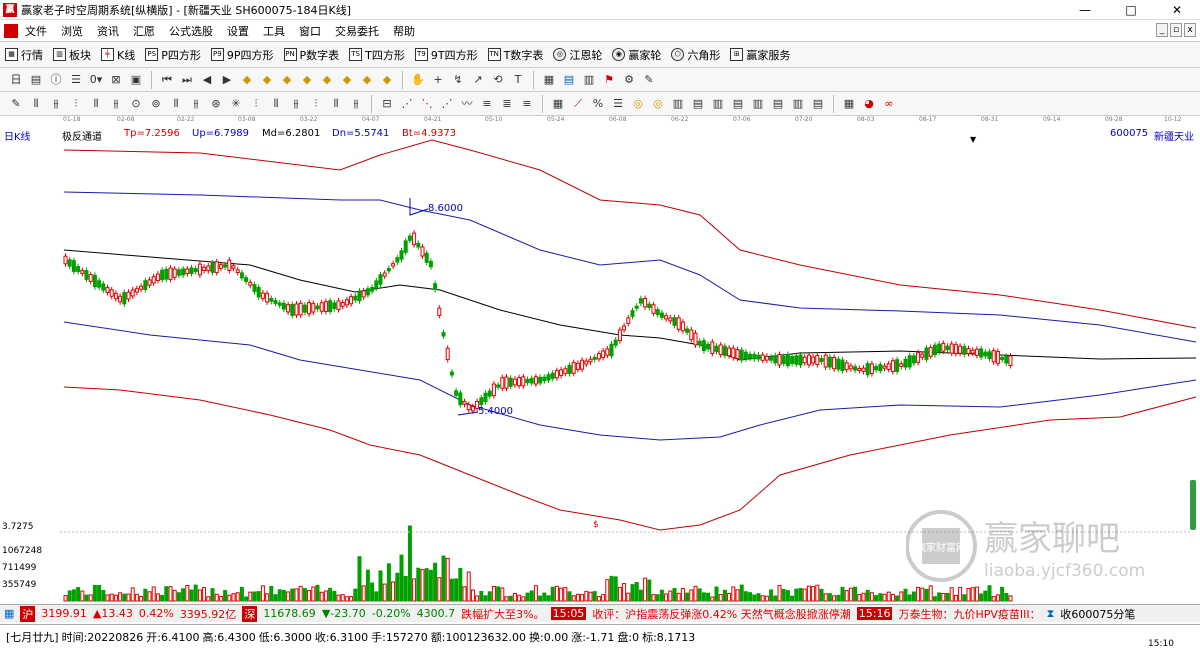 This screenshot has width=1200, height=649. I want to click on toolbar-quotes-button: ▦ 行情, so click(24, 55).